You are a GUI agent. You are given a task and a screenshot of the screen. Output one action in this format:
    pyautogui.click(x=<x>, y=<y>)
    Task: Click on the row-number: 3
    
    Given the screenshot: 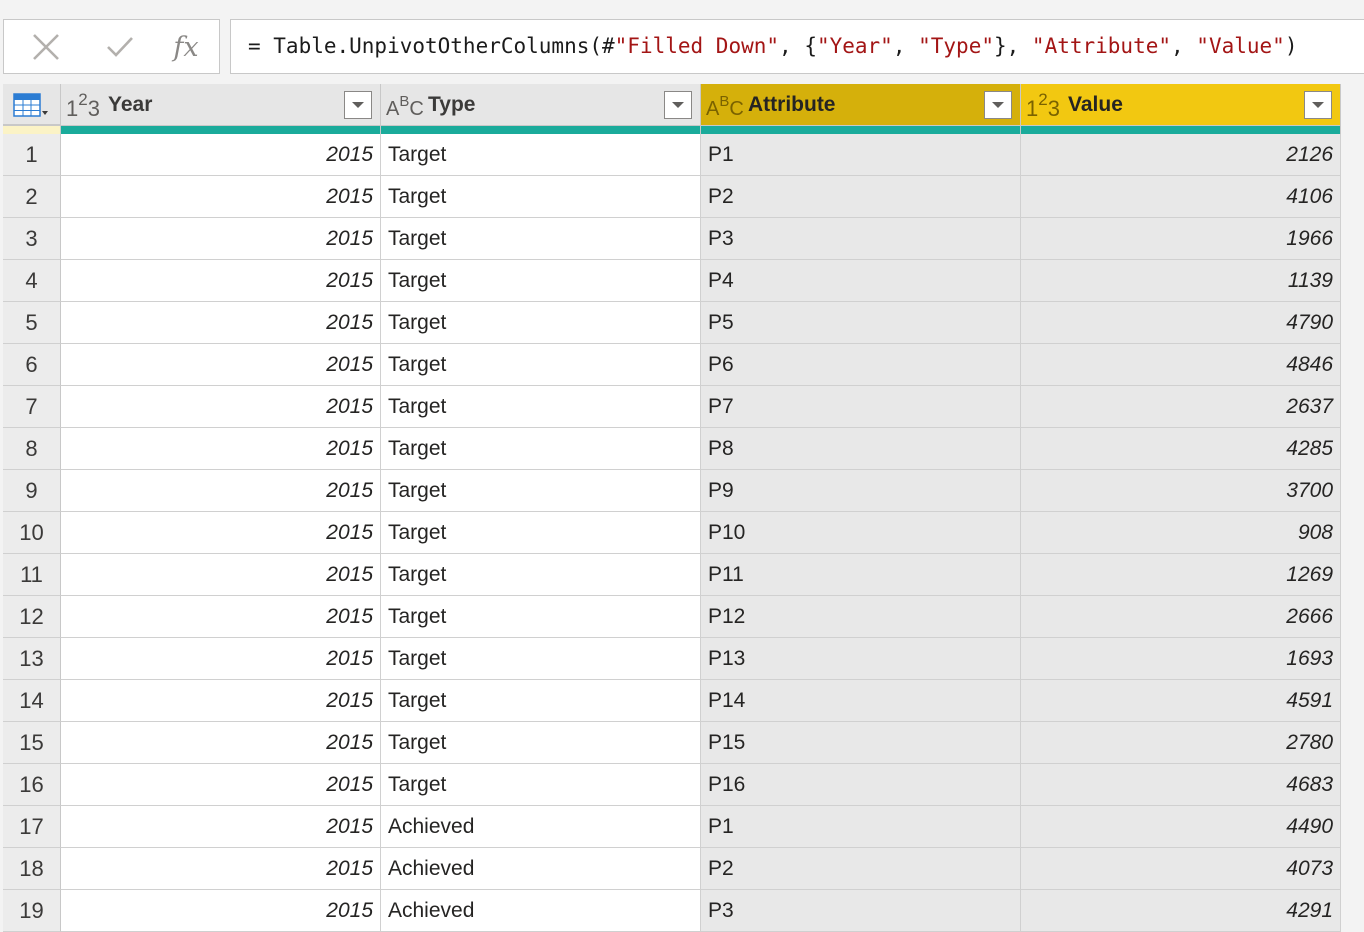 What is the action you would take?
    pyautogui.click(x=32, y=239)
    